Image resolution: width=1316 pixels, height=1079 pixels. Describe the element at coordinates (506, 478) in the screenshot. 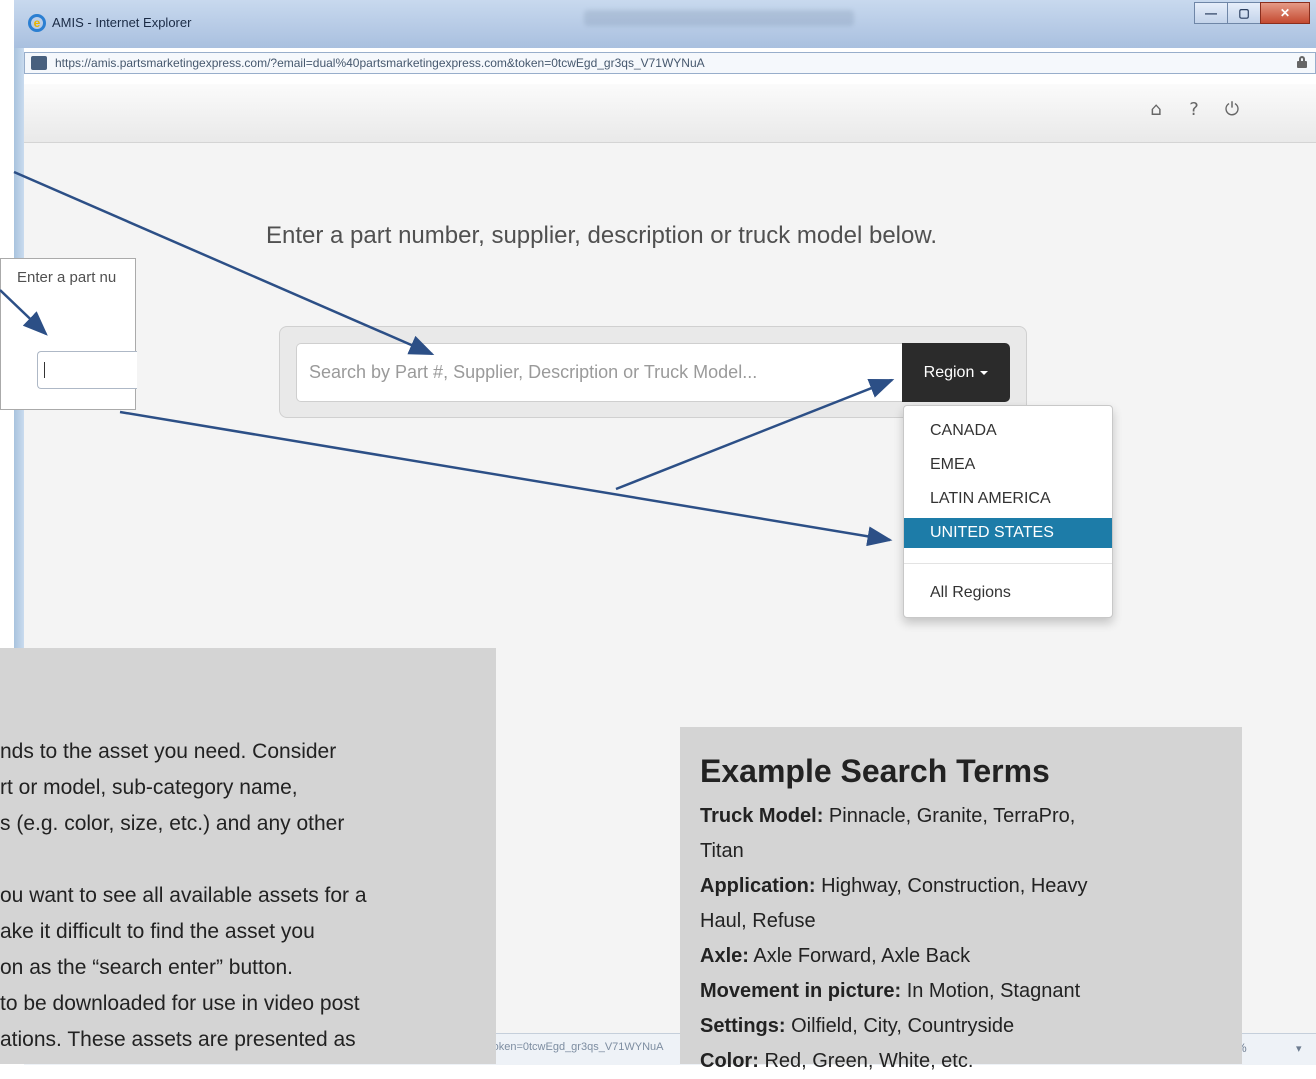

I see `arrow-to-united-states` at that location.